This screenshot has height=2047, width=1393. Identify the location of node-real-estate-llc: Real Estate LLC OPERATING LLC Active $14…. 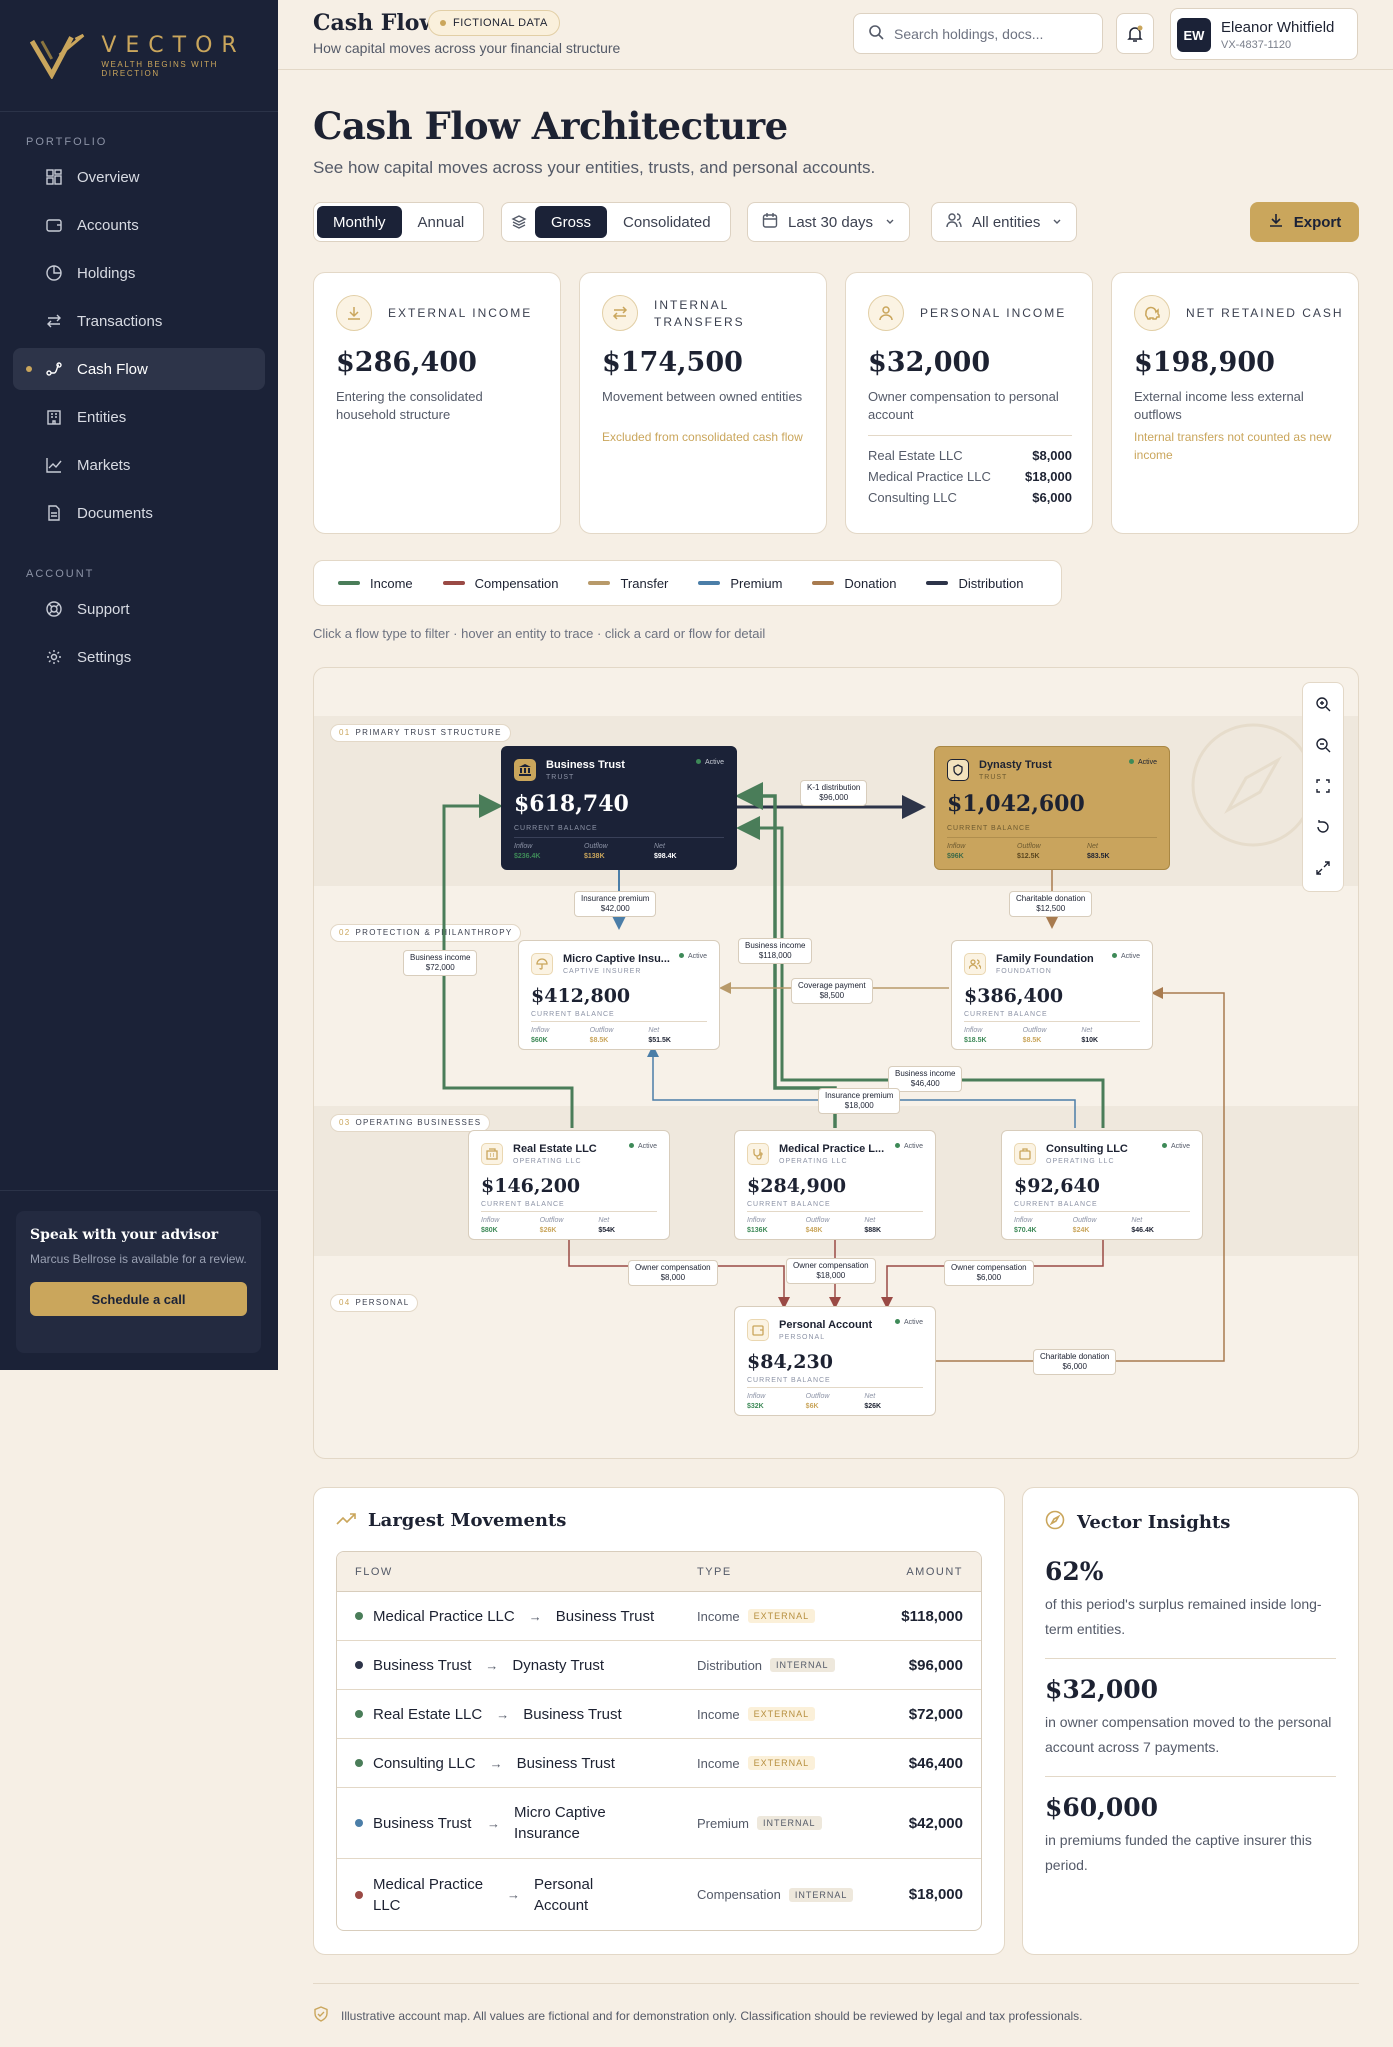
(569, 1185).